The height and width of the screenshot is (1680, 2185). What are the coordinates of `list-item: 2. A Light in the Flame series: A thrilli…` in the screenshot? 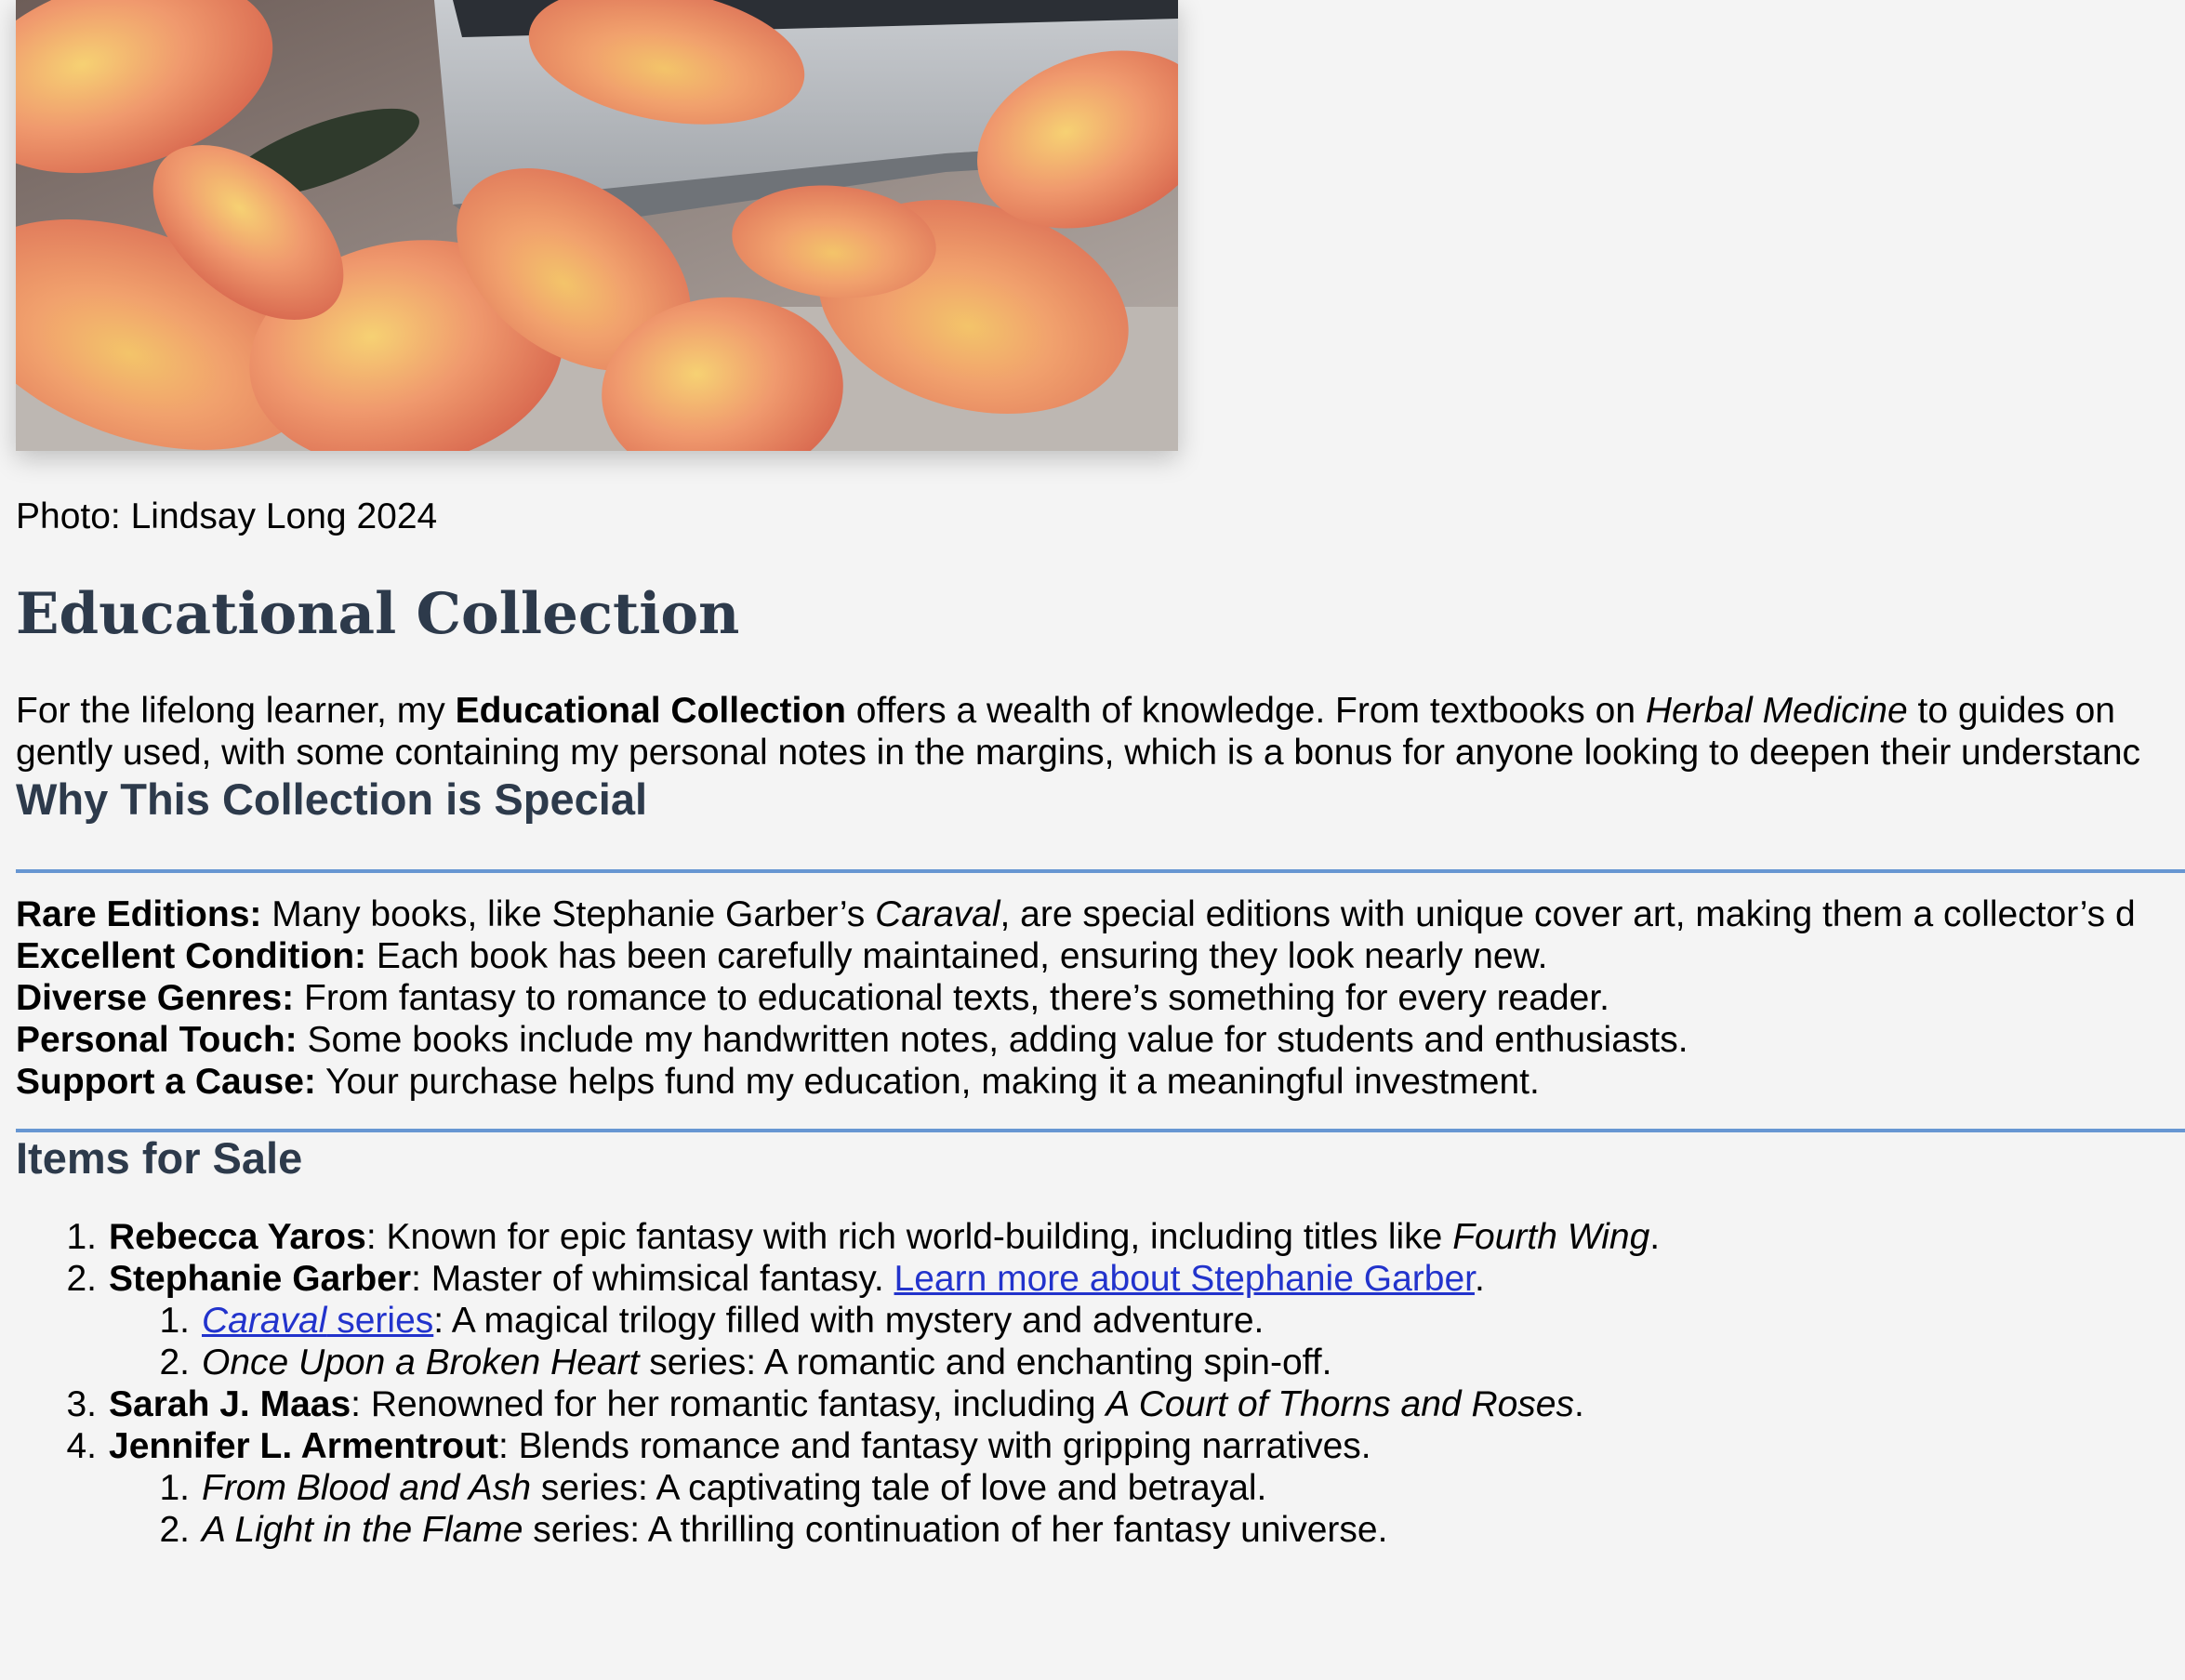 It's located at (773, 1529).